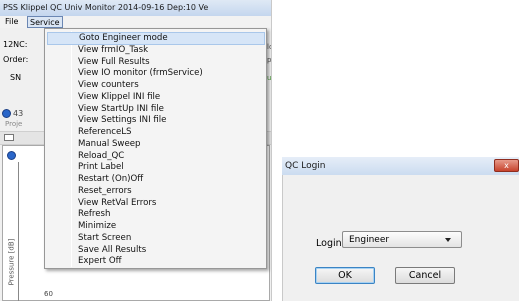 The image size is (519, 301). Describe the element at coordinates (329, 243) in the screenshot. I see `login-label: Login` at that location.